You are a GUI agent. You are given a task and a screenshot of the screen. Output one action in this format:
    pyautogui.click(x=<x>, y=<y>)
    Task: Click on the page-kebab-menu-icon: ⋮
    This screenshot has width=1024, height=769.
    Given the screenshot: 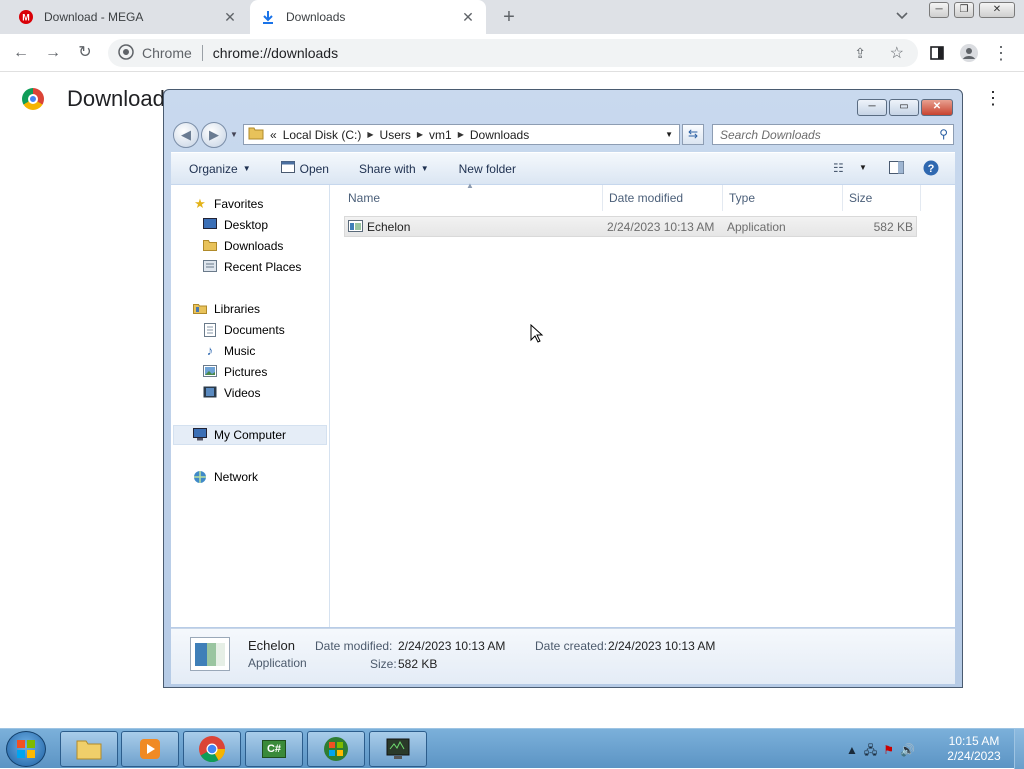 What is the action you would take?
    pyautogui.click(x=993, y=98)
    